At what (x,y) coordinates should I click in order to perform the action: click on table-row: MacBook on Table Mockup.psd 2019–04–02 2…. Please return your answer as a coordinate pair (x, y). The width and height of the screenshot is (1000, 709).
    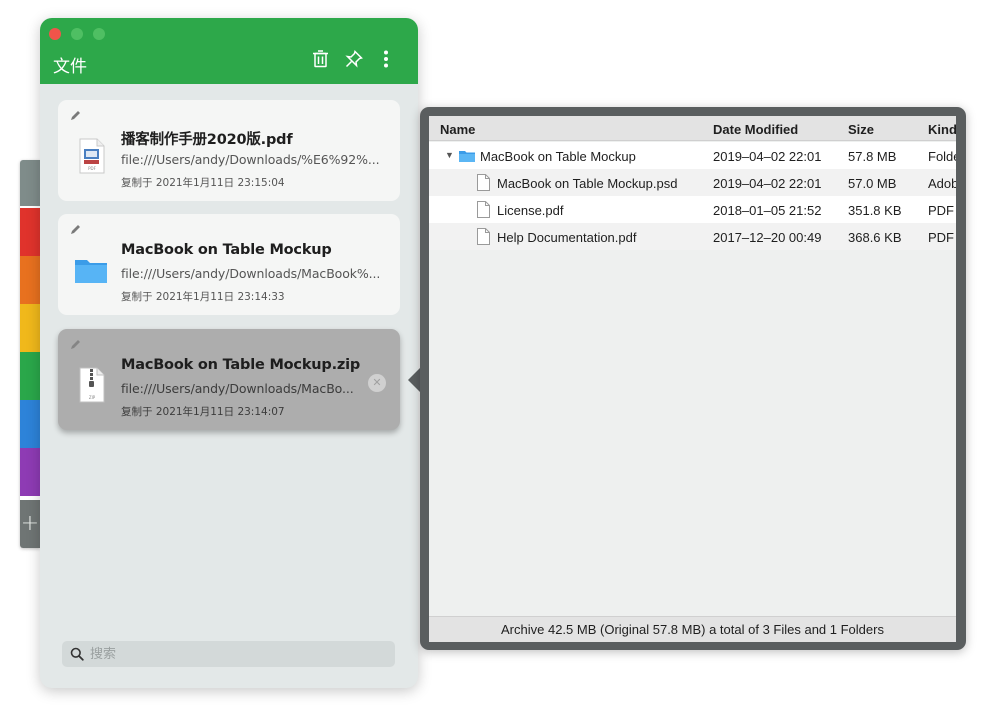
    Looking at the image, I should click on (692, 182).